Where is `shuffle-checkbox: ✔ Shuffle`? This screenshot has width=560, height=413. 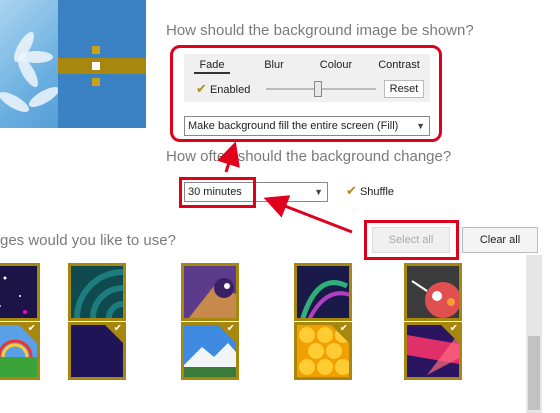
shuffle-checkbox: ✔ Shuffle is located at coordinates (370, 191).